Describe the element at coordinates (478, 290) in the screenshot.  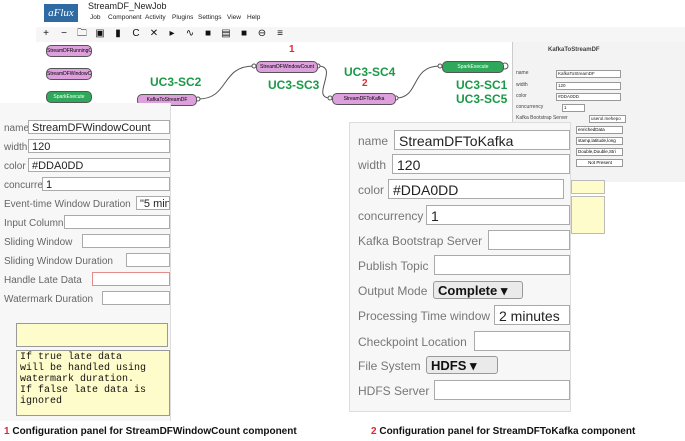
I see `output-mode-select: Complete ▾` at that location.